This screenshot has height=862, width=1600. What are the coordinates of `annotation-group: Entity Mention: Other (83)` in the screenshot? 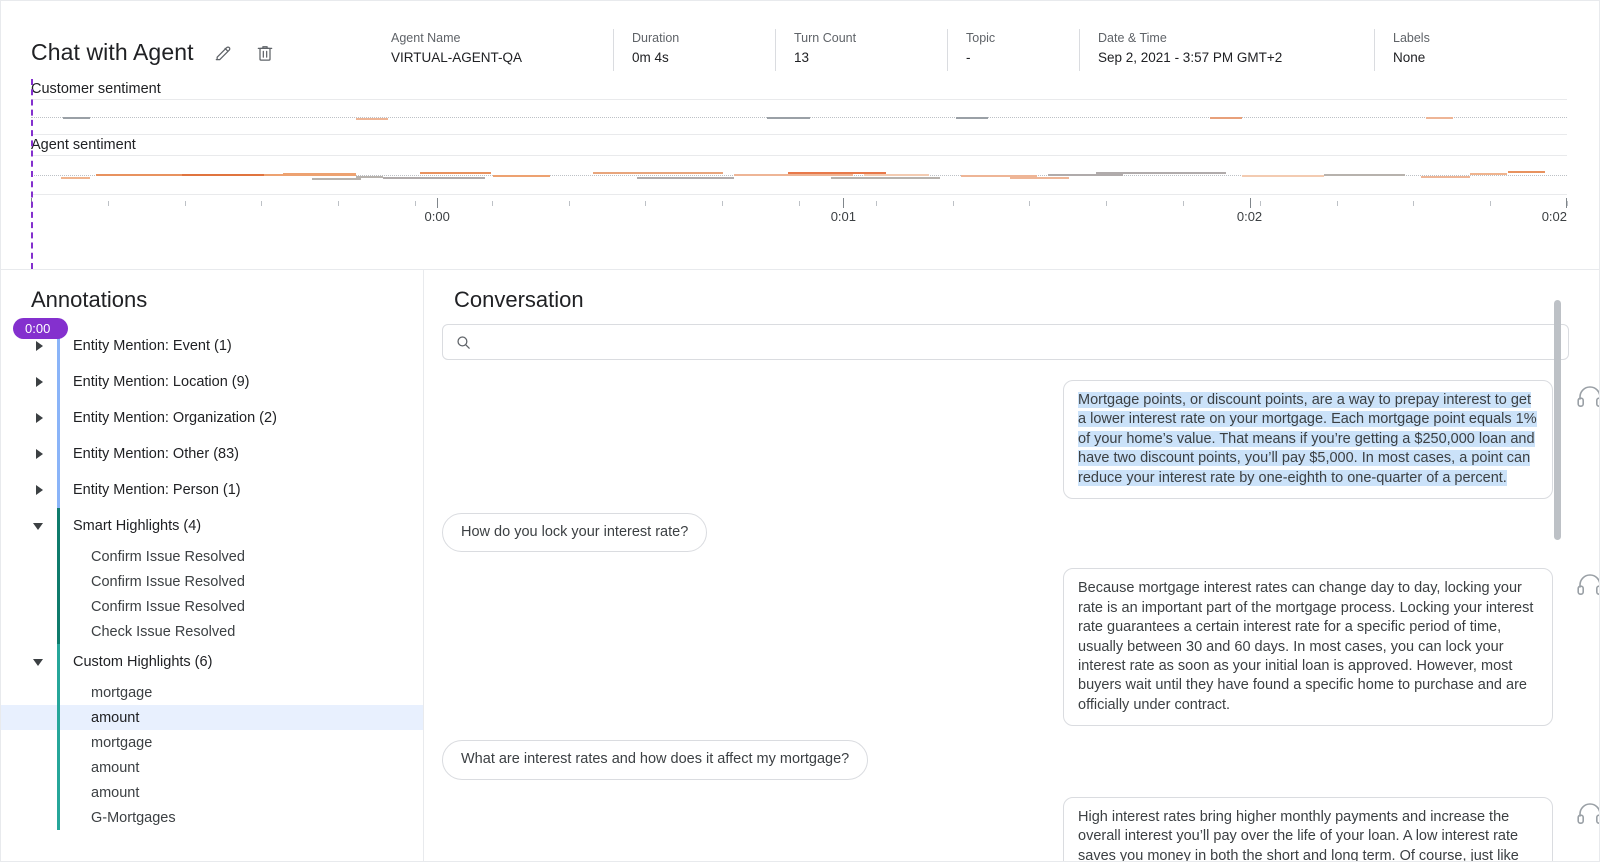 It's located at (212, 454).